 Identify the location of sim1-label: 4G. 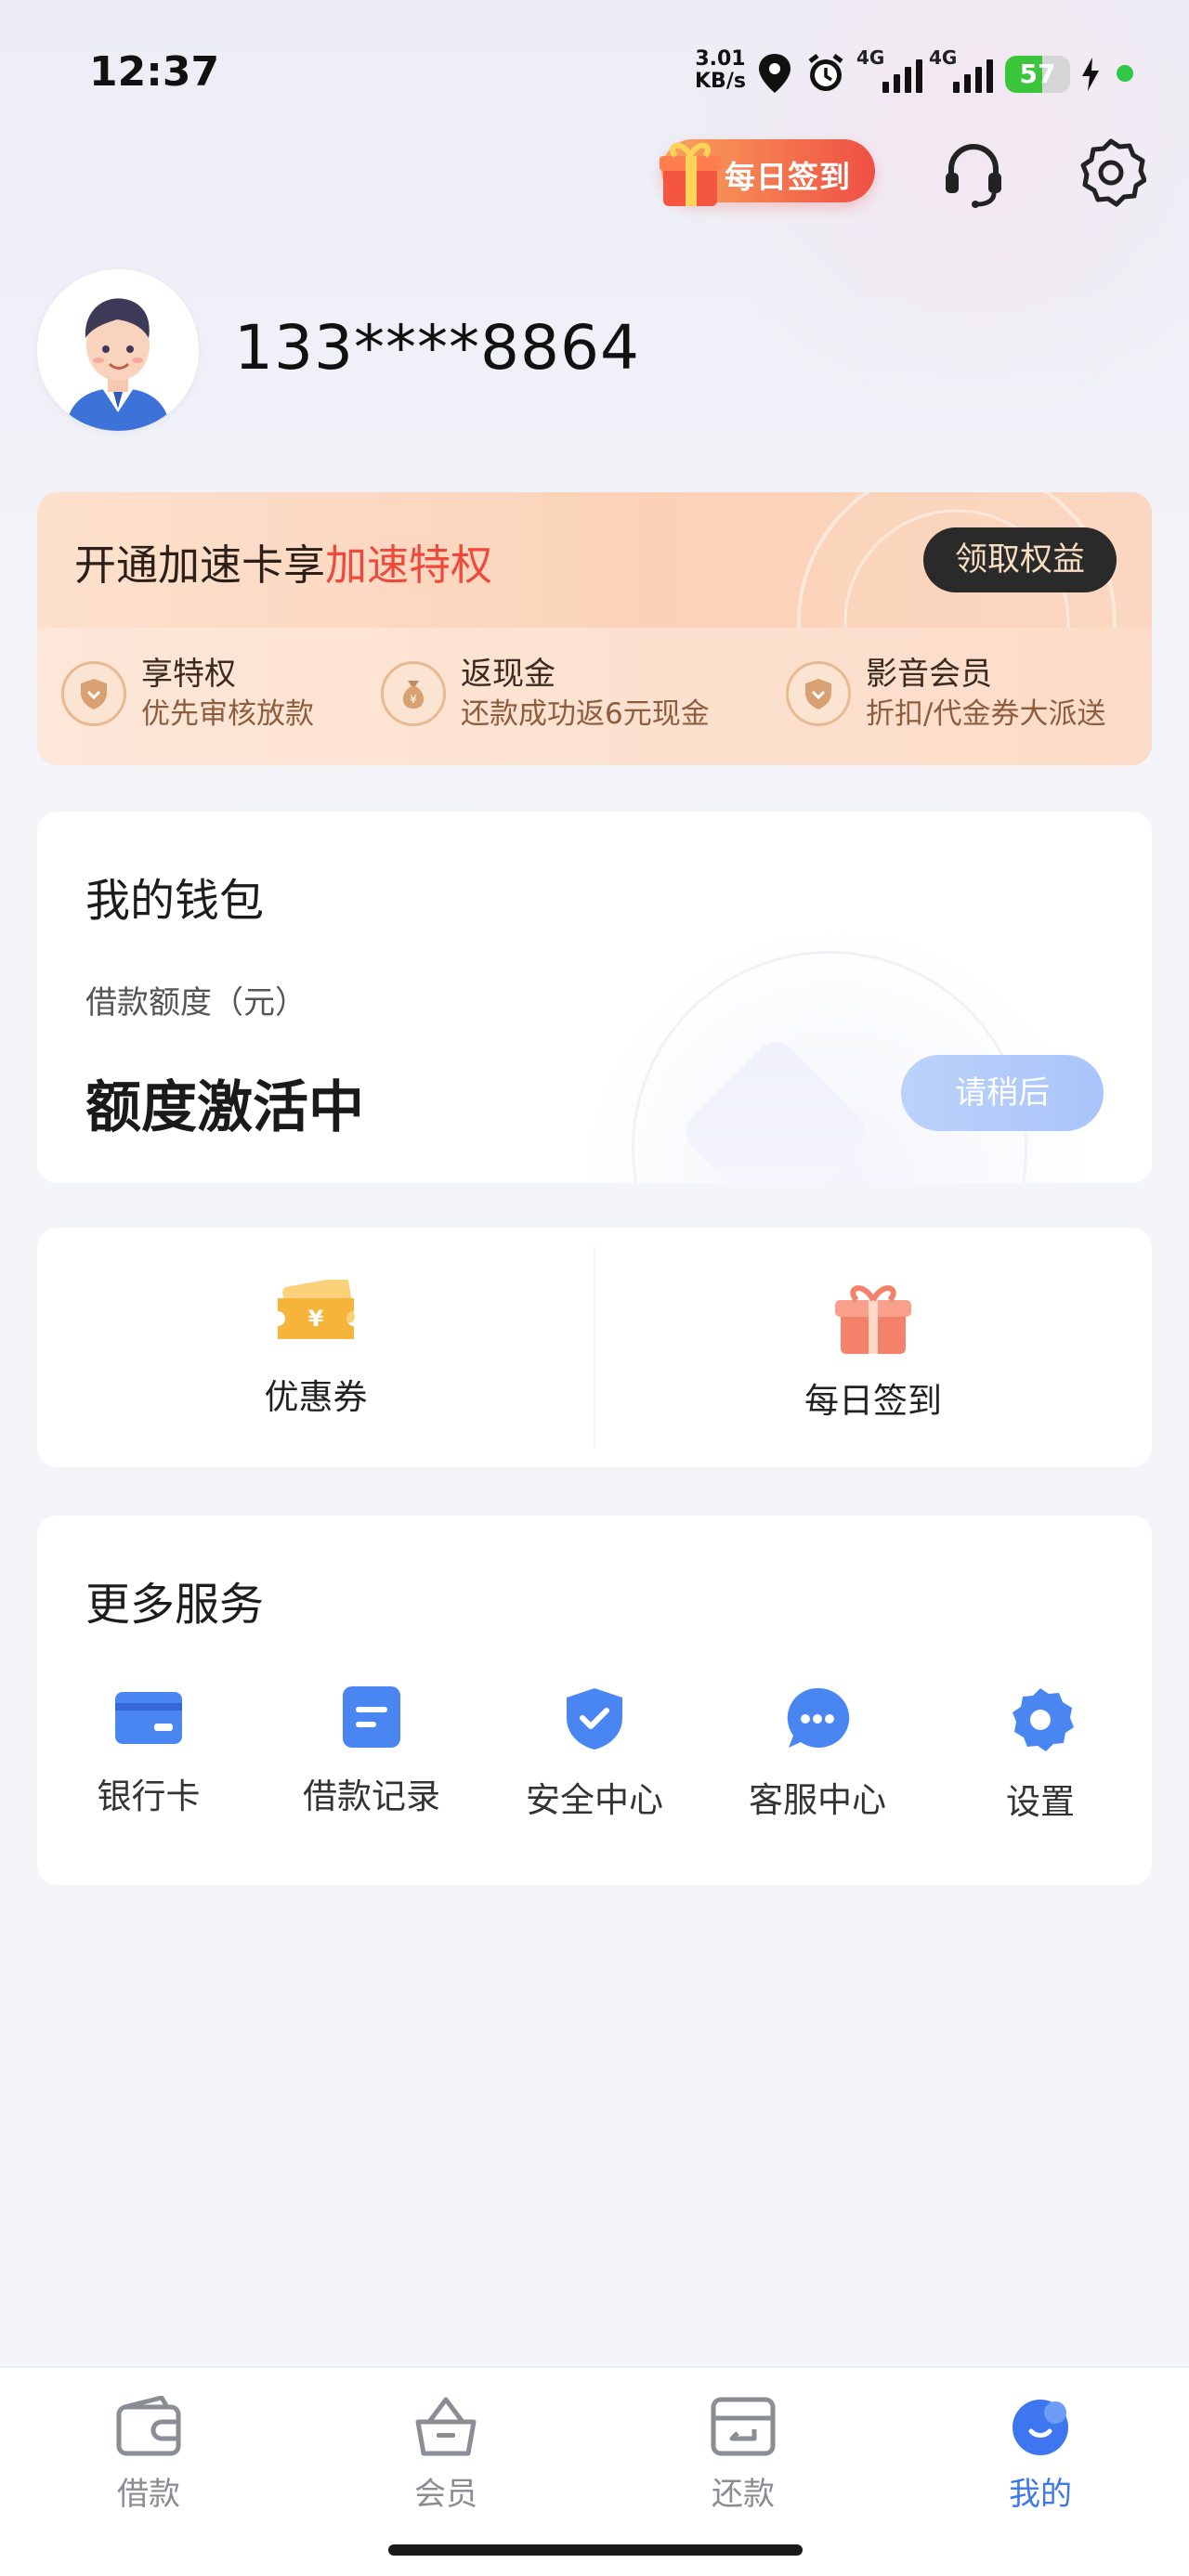
(870, 57).